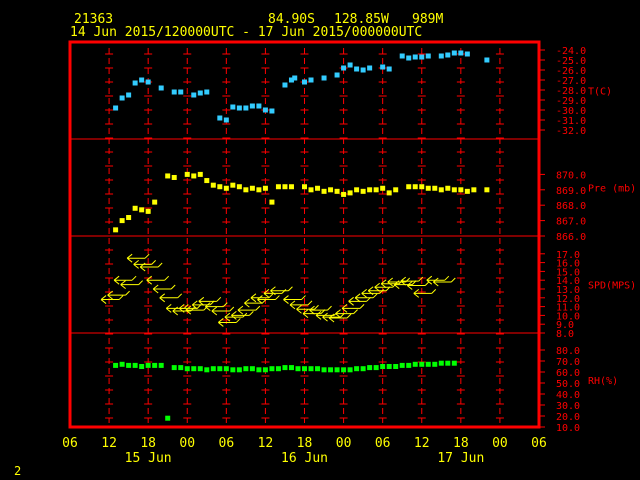 The image size is (640, 480). I want to click on date-label: 15 Jun, so click(148, 458).